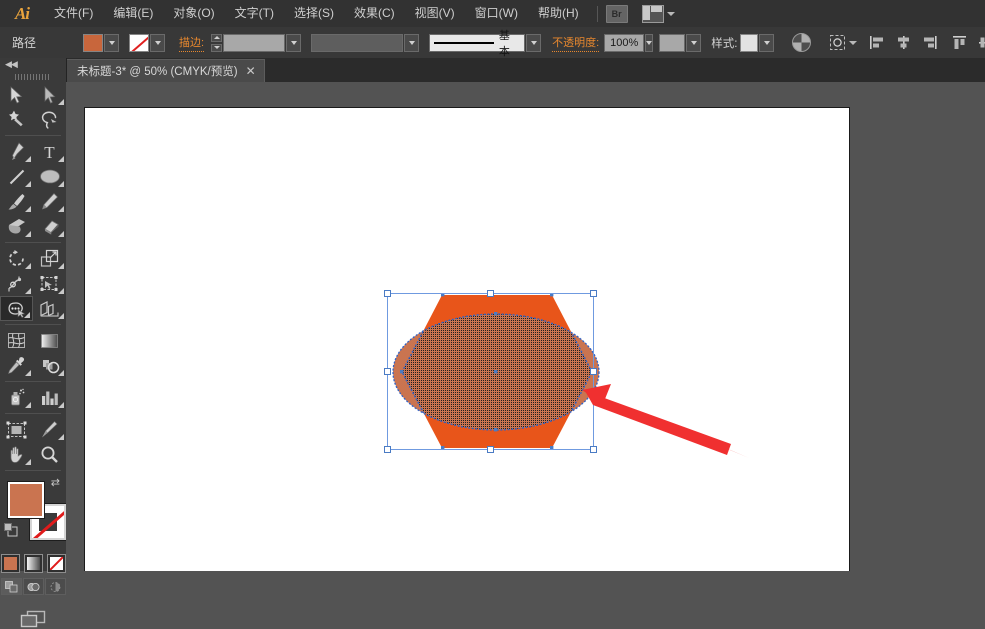 The image size is (985, 629). Describe the element at coordinates (133, 13) in the screenshot. I see `menu-edit: 编辑(E)` at that location.